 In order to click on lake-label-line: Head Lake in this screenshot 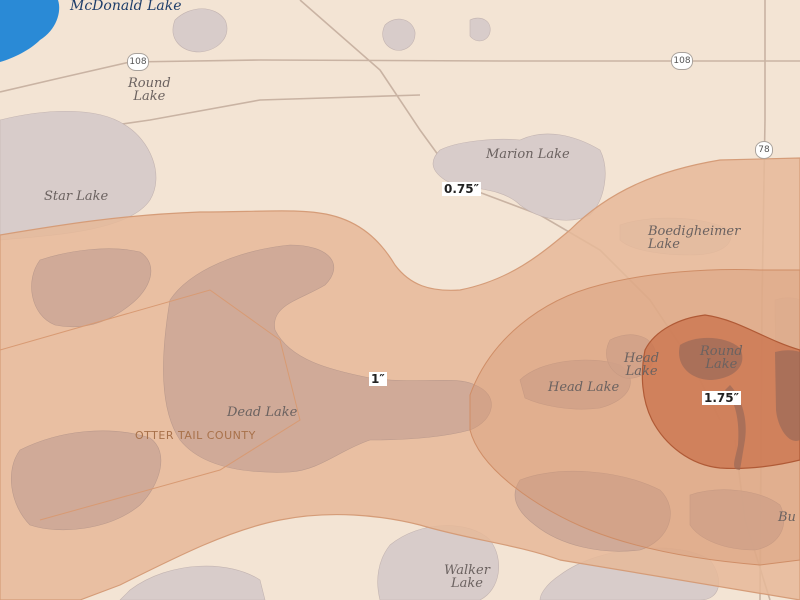, I will do `click(584, 387)`.